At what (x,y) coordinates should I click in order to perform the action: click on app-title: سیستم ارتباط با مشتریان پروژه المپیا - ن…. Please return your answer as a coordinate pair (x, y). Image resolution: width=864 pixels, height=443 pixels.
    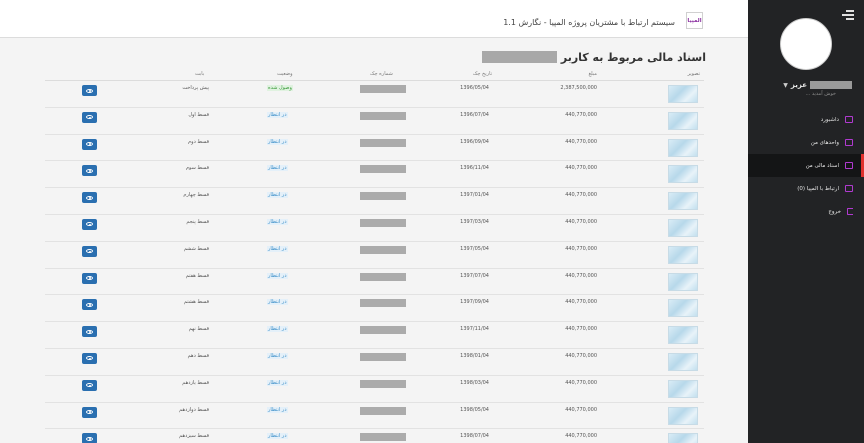
    Looking at the image, I should click on (589, 22).